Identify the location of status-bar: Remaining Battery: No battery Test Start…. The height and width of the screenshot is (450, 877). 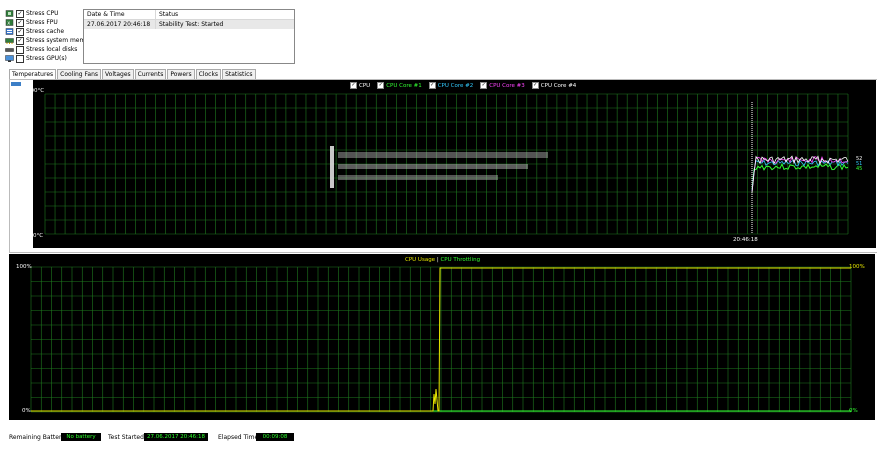
(438, 439).